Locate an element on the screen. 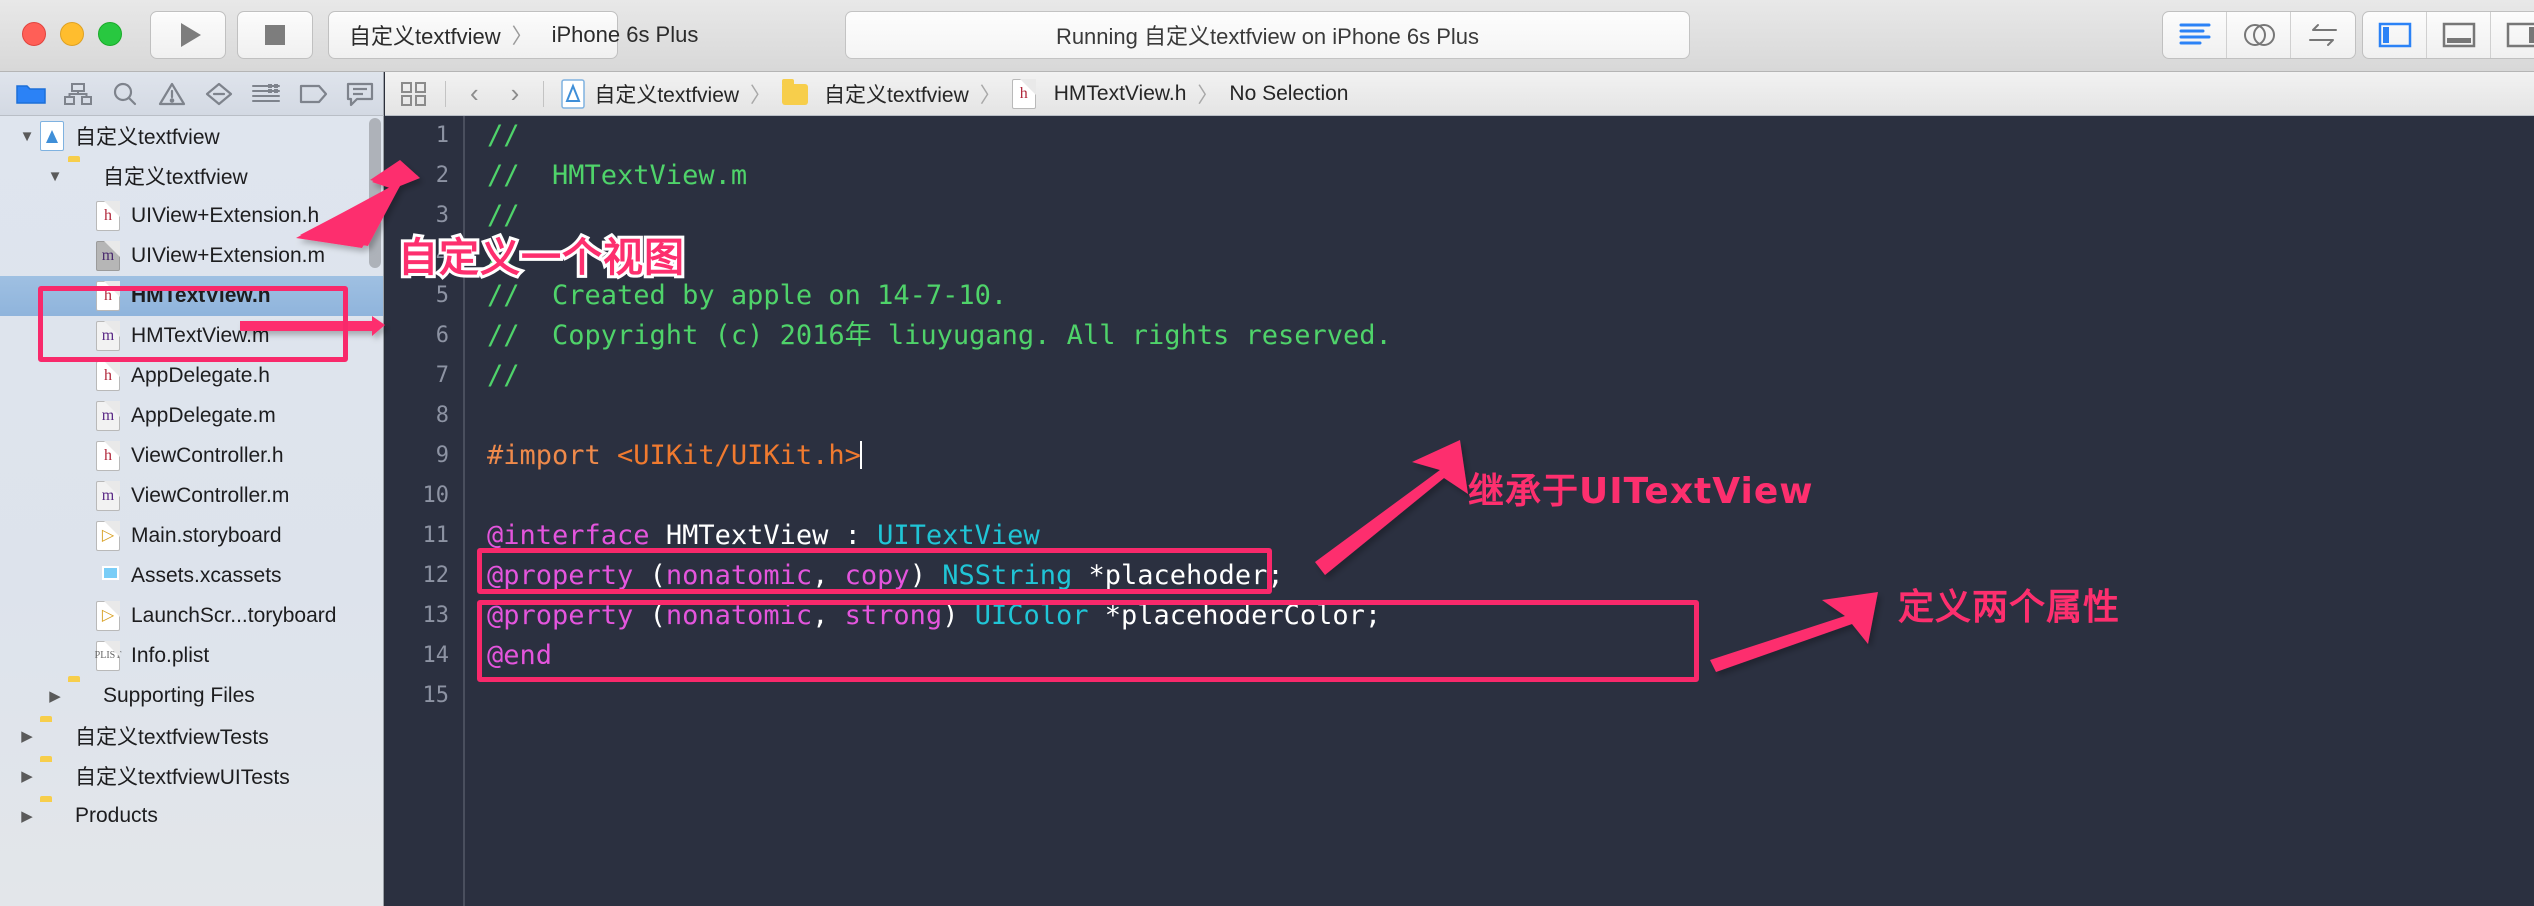 Image resolution: width=2534 pixels, height=906 pixels. navigator-scrollbar is located at coordinates (375, 193).